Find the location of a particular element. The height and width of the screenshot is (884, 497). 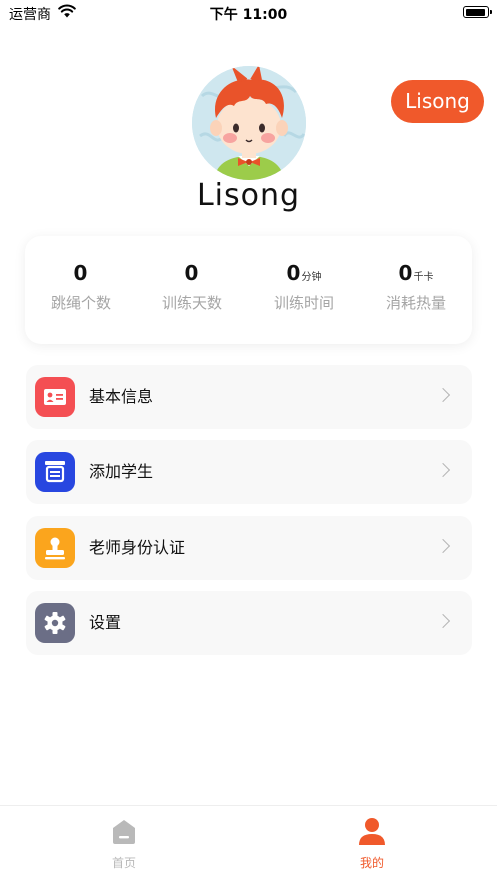

stat-label: 跳绳个数 is located at coordinates (80, 303).